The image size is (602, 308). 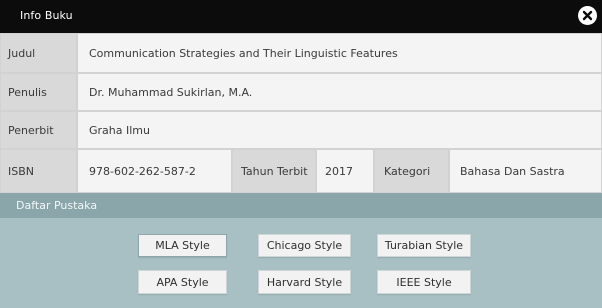 I want to click on penerbit-label: Penerbit, so click(x=38, y=130).